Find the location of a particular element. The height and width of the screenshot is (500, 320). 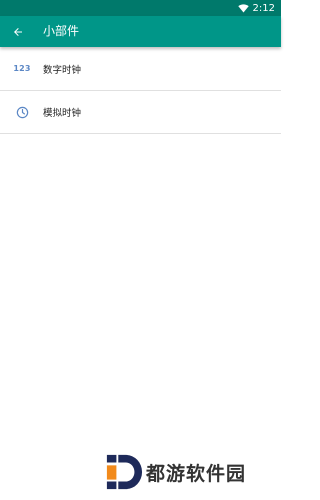

app-toolbar: 小部件 is located at coordinates (140, 31).